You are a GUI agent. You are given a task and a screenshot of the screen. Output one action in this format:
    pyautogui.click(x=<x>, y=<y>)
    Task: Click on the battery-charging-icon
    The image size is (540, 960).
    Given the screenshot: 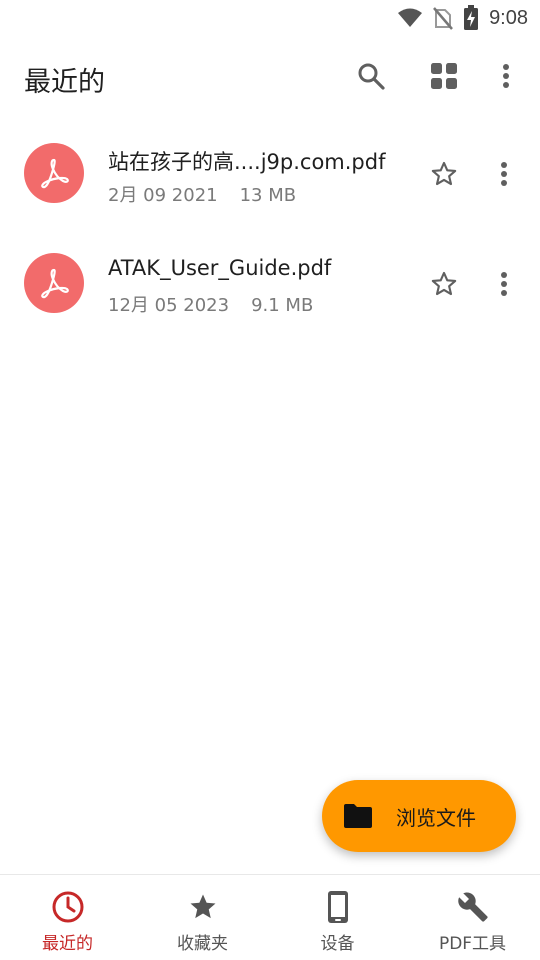 What is the action you would take?
    pyautogui.click(x=471, y=18)
    